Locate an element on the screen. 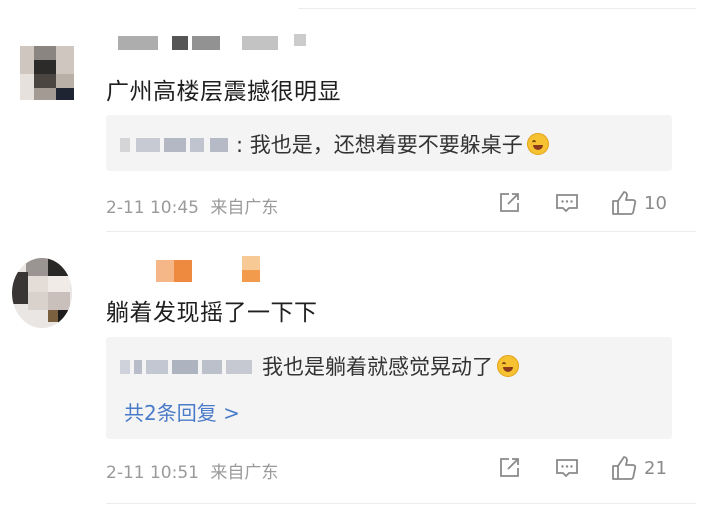 The image size is (703, 515). reply-text: : 我也是，还想着要不要躲桌子 is located at coordinates (379, 145).